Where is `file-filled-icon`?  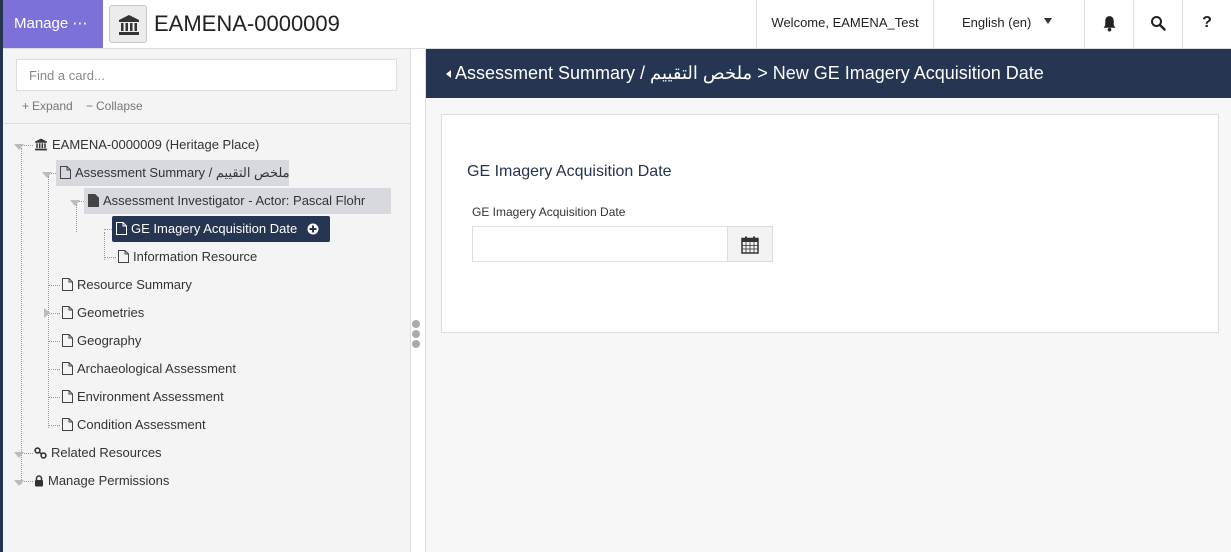 file-filled-icon is located at coordinates (93, 200).